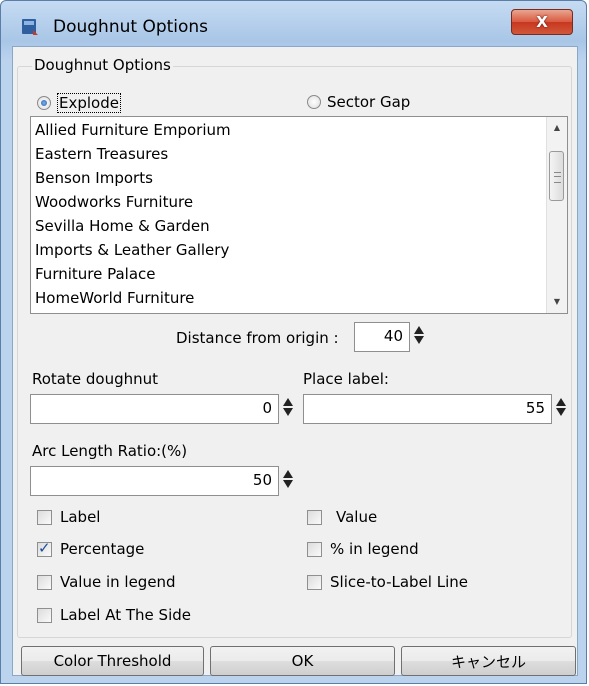  I want to click on arc-ratio-spinner, so click(288, 479).